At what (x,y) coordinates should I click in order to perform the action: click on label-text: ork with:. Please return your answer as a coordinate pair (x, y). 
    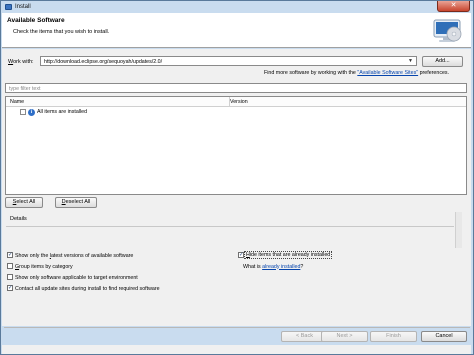
    Looking at the image, I should click on (23, 62).